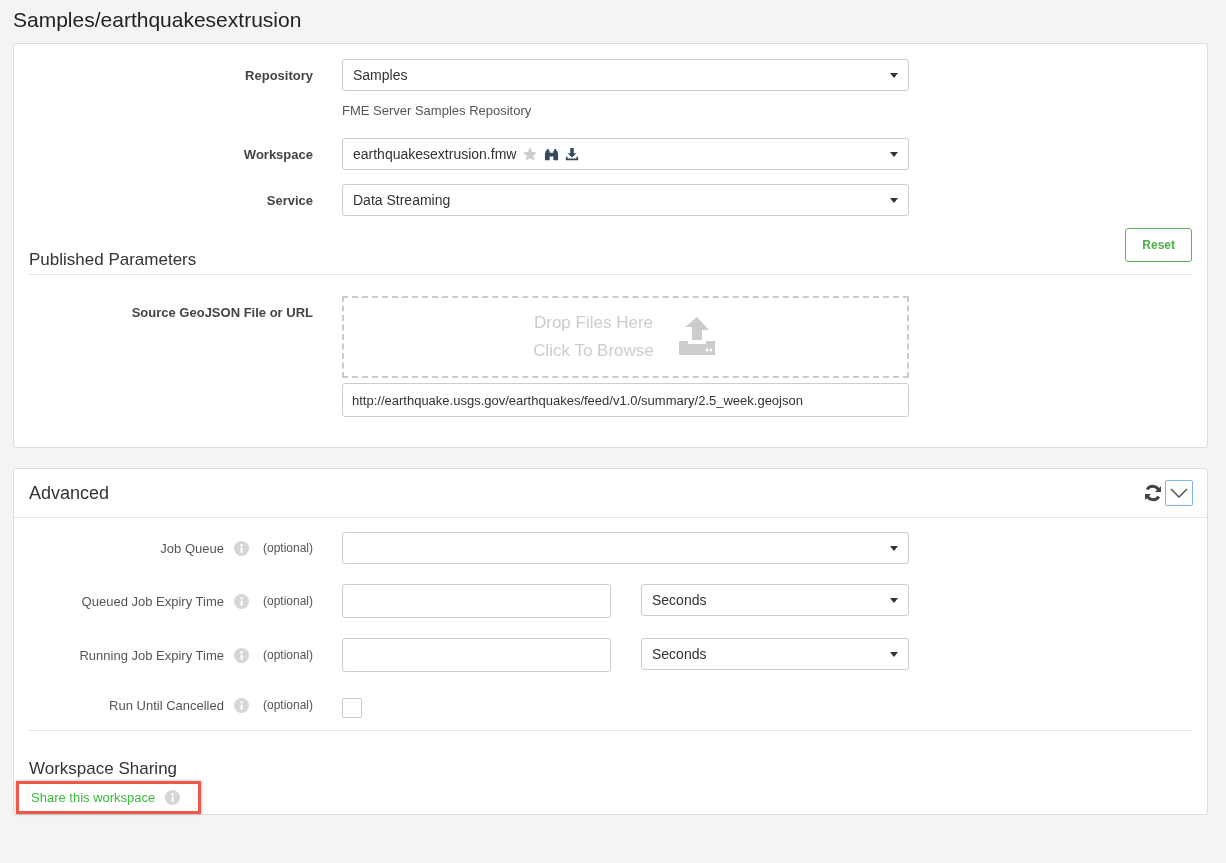 The width and height of the screenshot is (1226, 863). I want to click on url-field: http://earthquake.usgs.gov/earthquakes/feed/v1.0/summary/2.5_week.geojson, so click(625, 400).